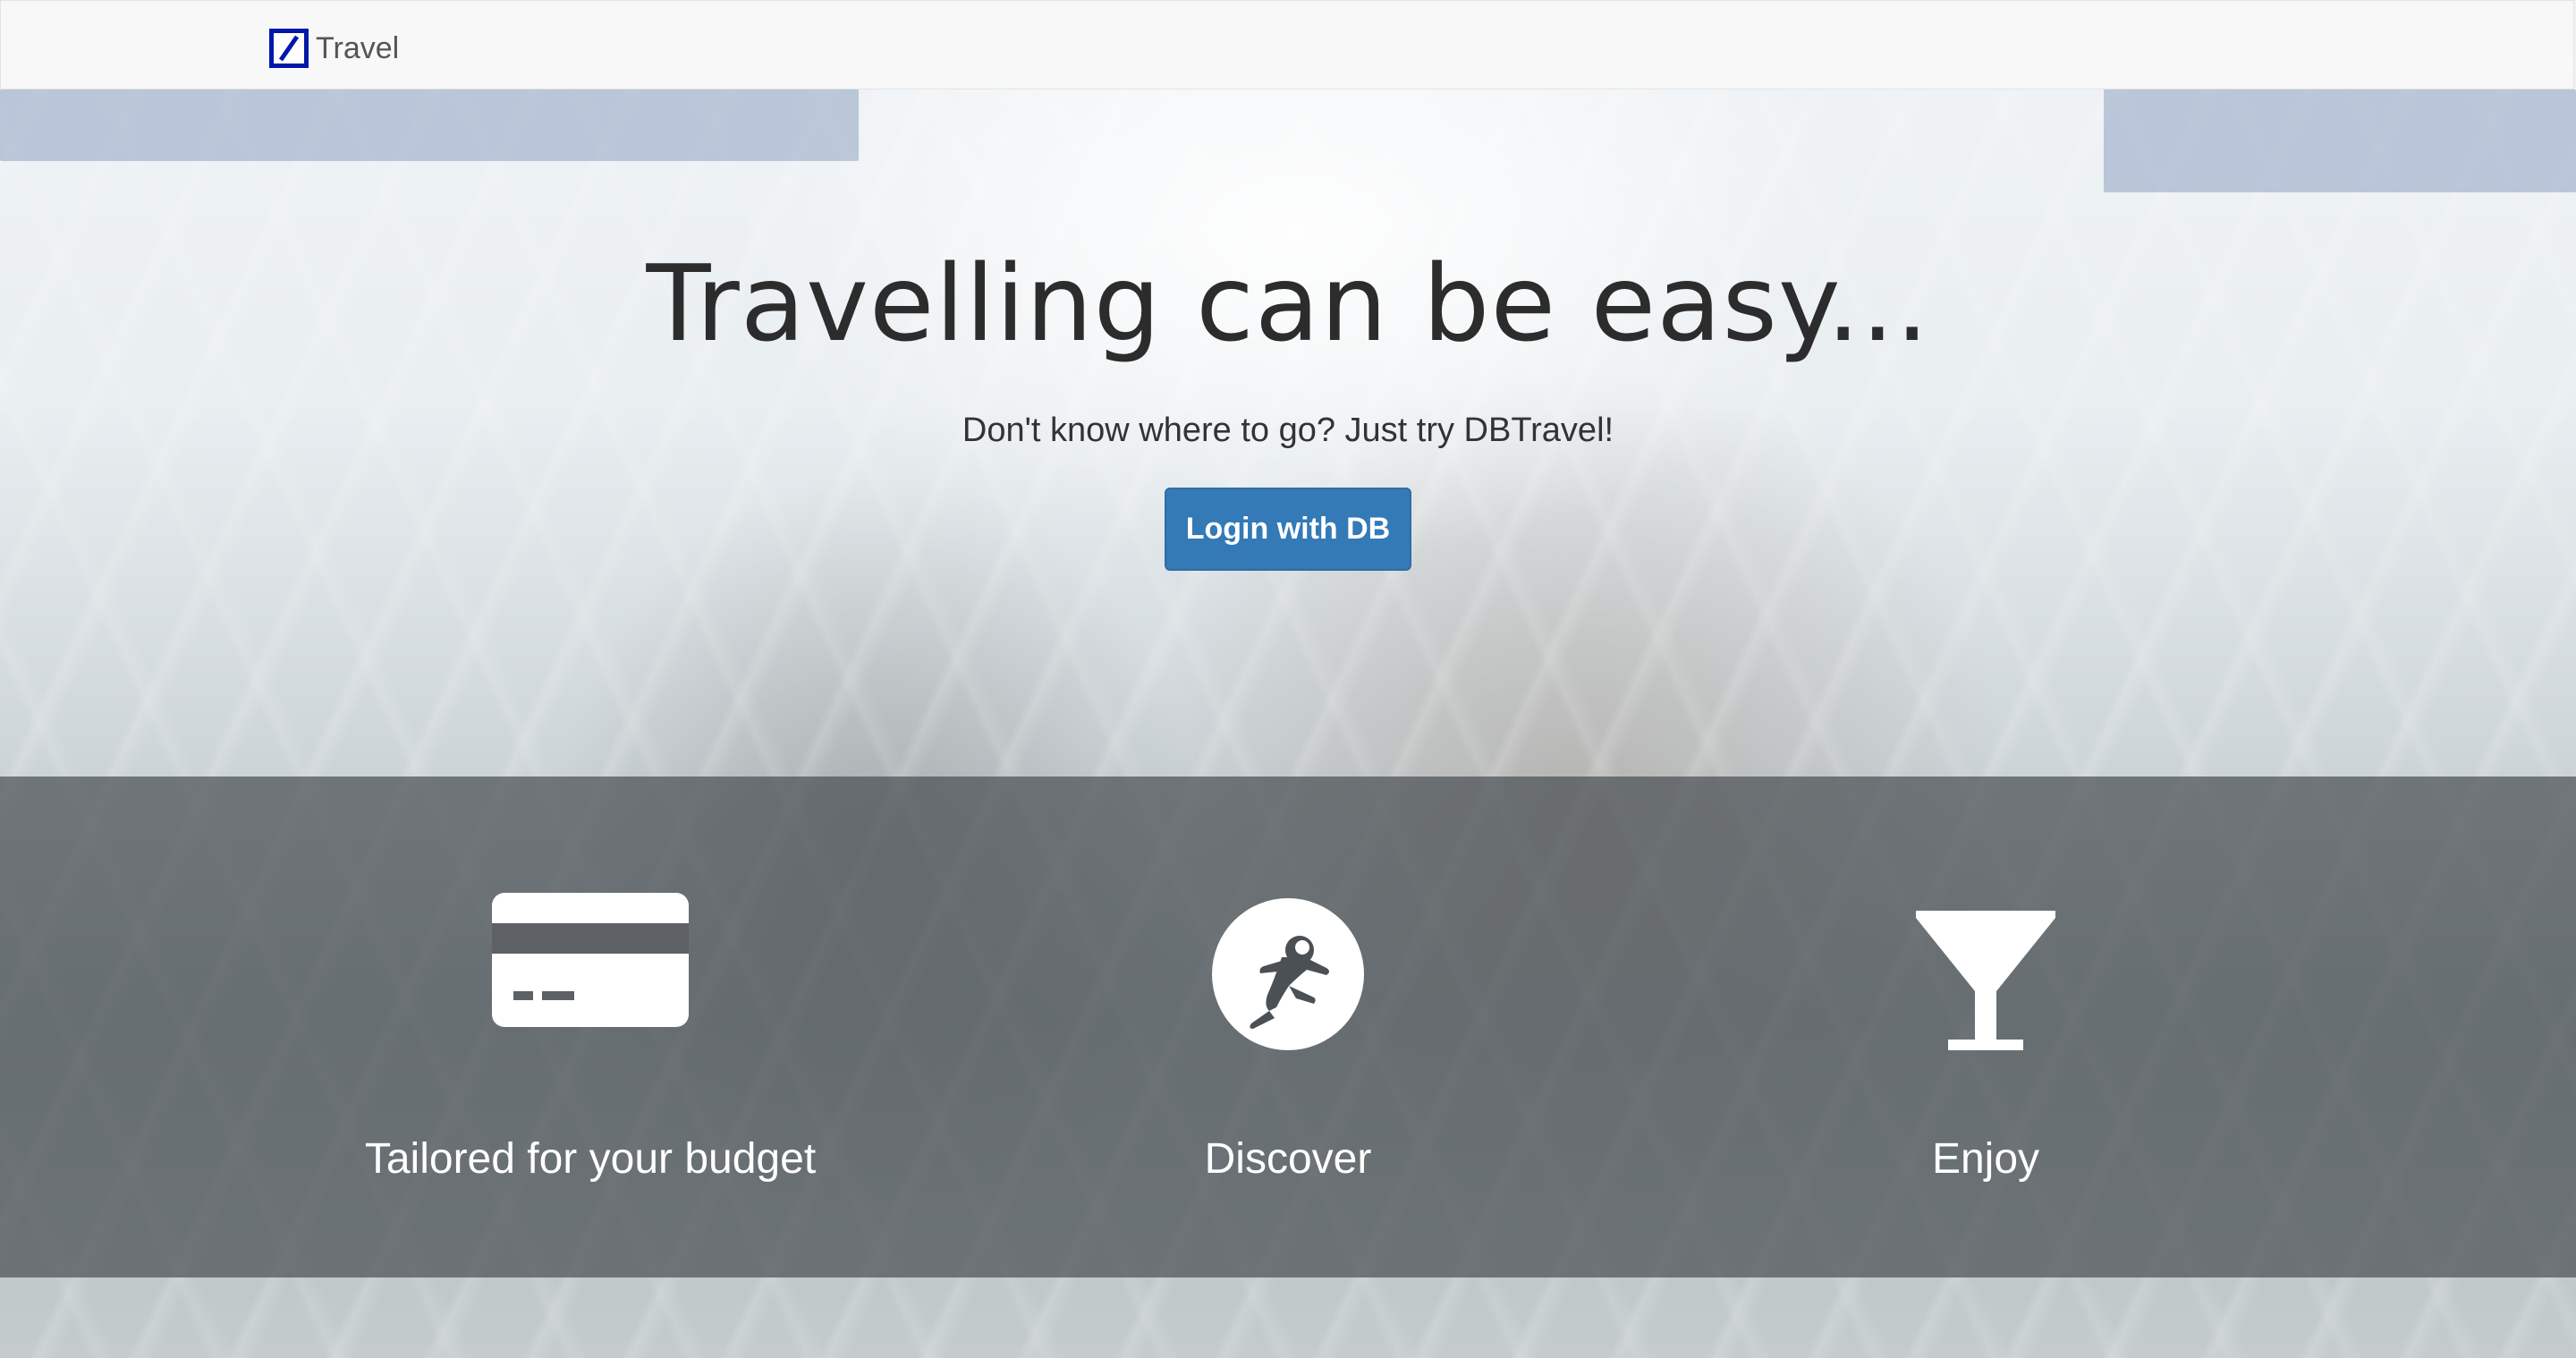 The width and height of the screenshot is (2576, 1358). I want to click on login-button: Login with DB, so click(1288, 529).